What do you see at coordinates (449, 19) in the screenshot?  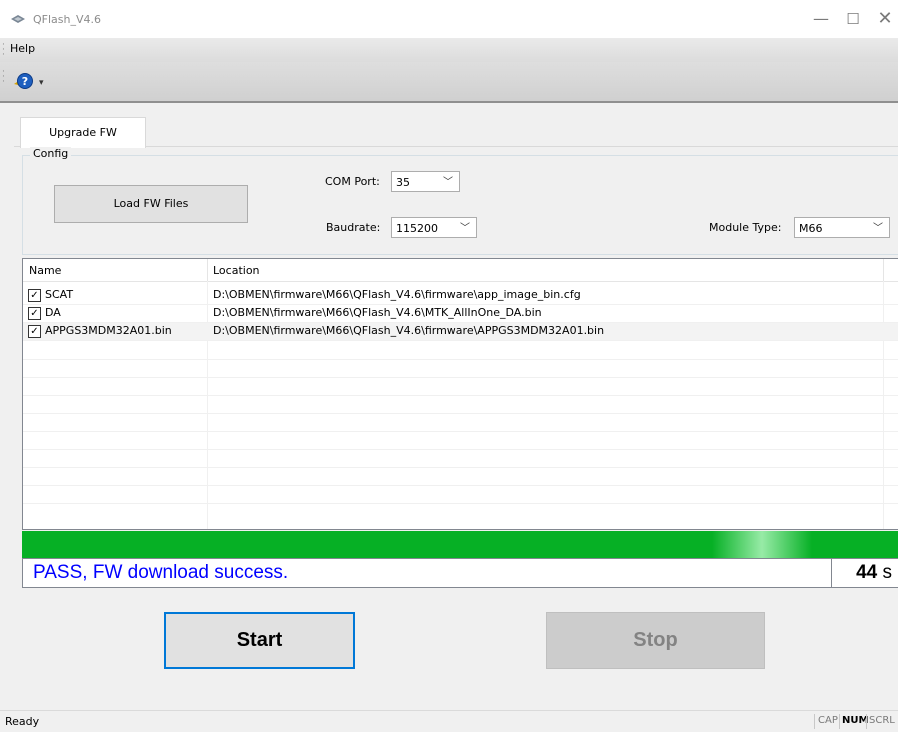 I see `title-bar: QFlash_V4.6 — ☐ ✕` at bounding box center [449, 19].